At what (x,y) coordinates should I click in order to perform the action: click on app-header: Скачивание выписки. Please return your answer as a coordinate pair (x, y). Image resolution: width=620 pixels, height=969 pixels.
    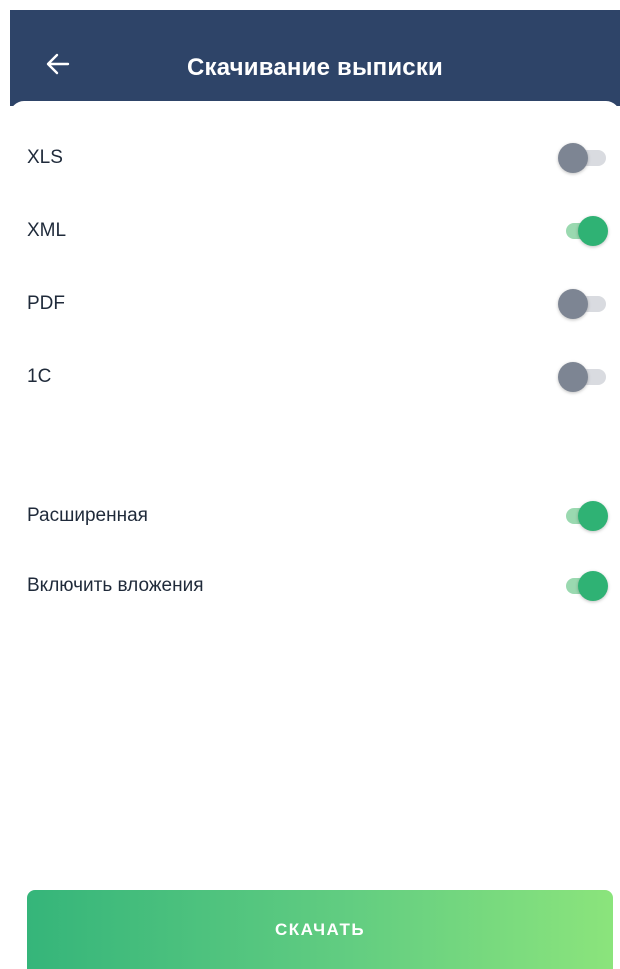
    Looking at the image, I should click on (315, 58).